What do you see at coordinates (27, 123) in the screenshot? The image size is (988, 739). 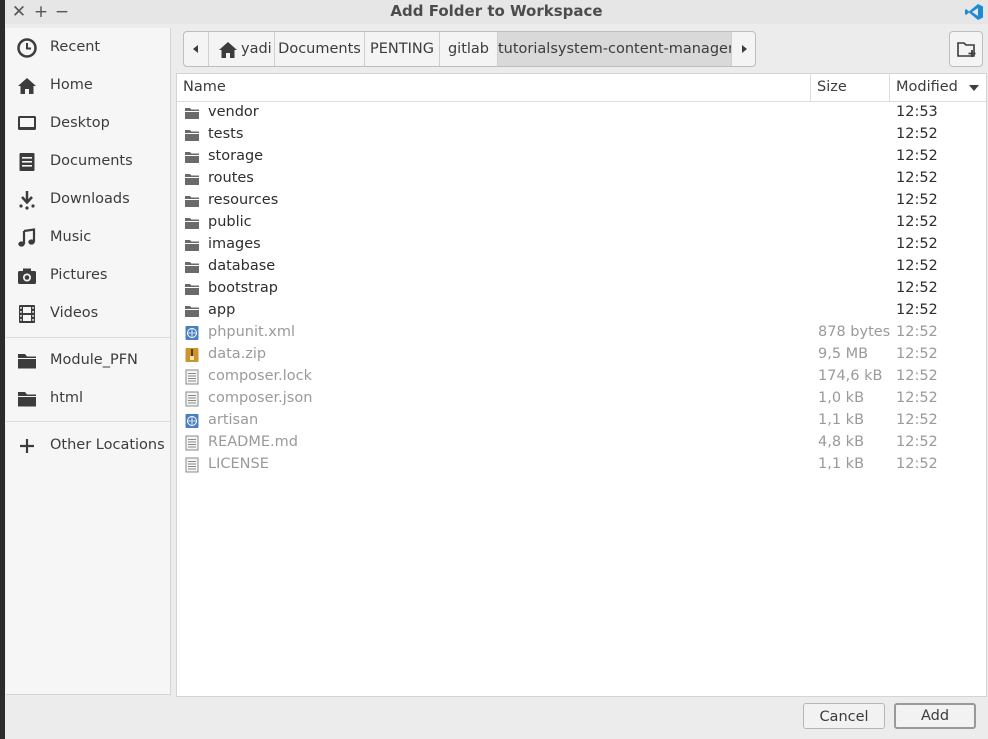 I see `desktop-icon` at bounding box center [27, 123].